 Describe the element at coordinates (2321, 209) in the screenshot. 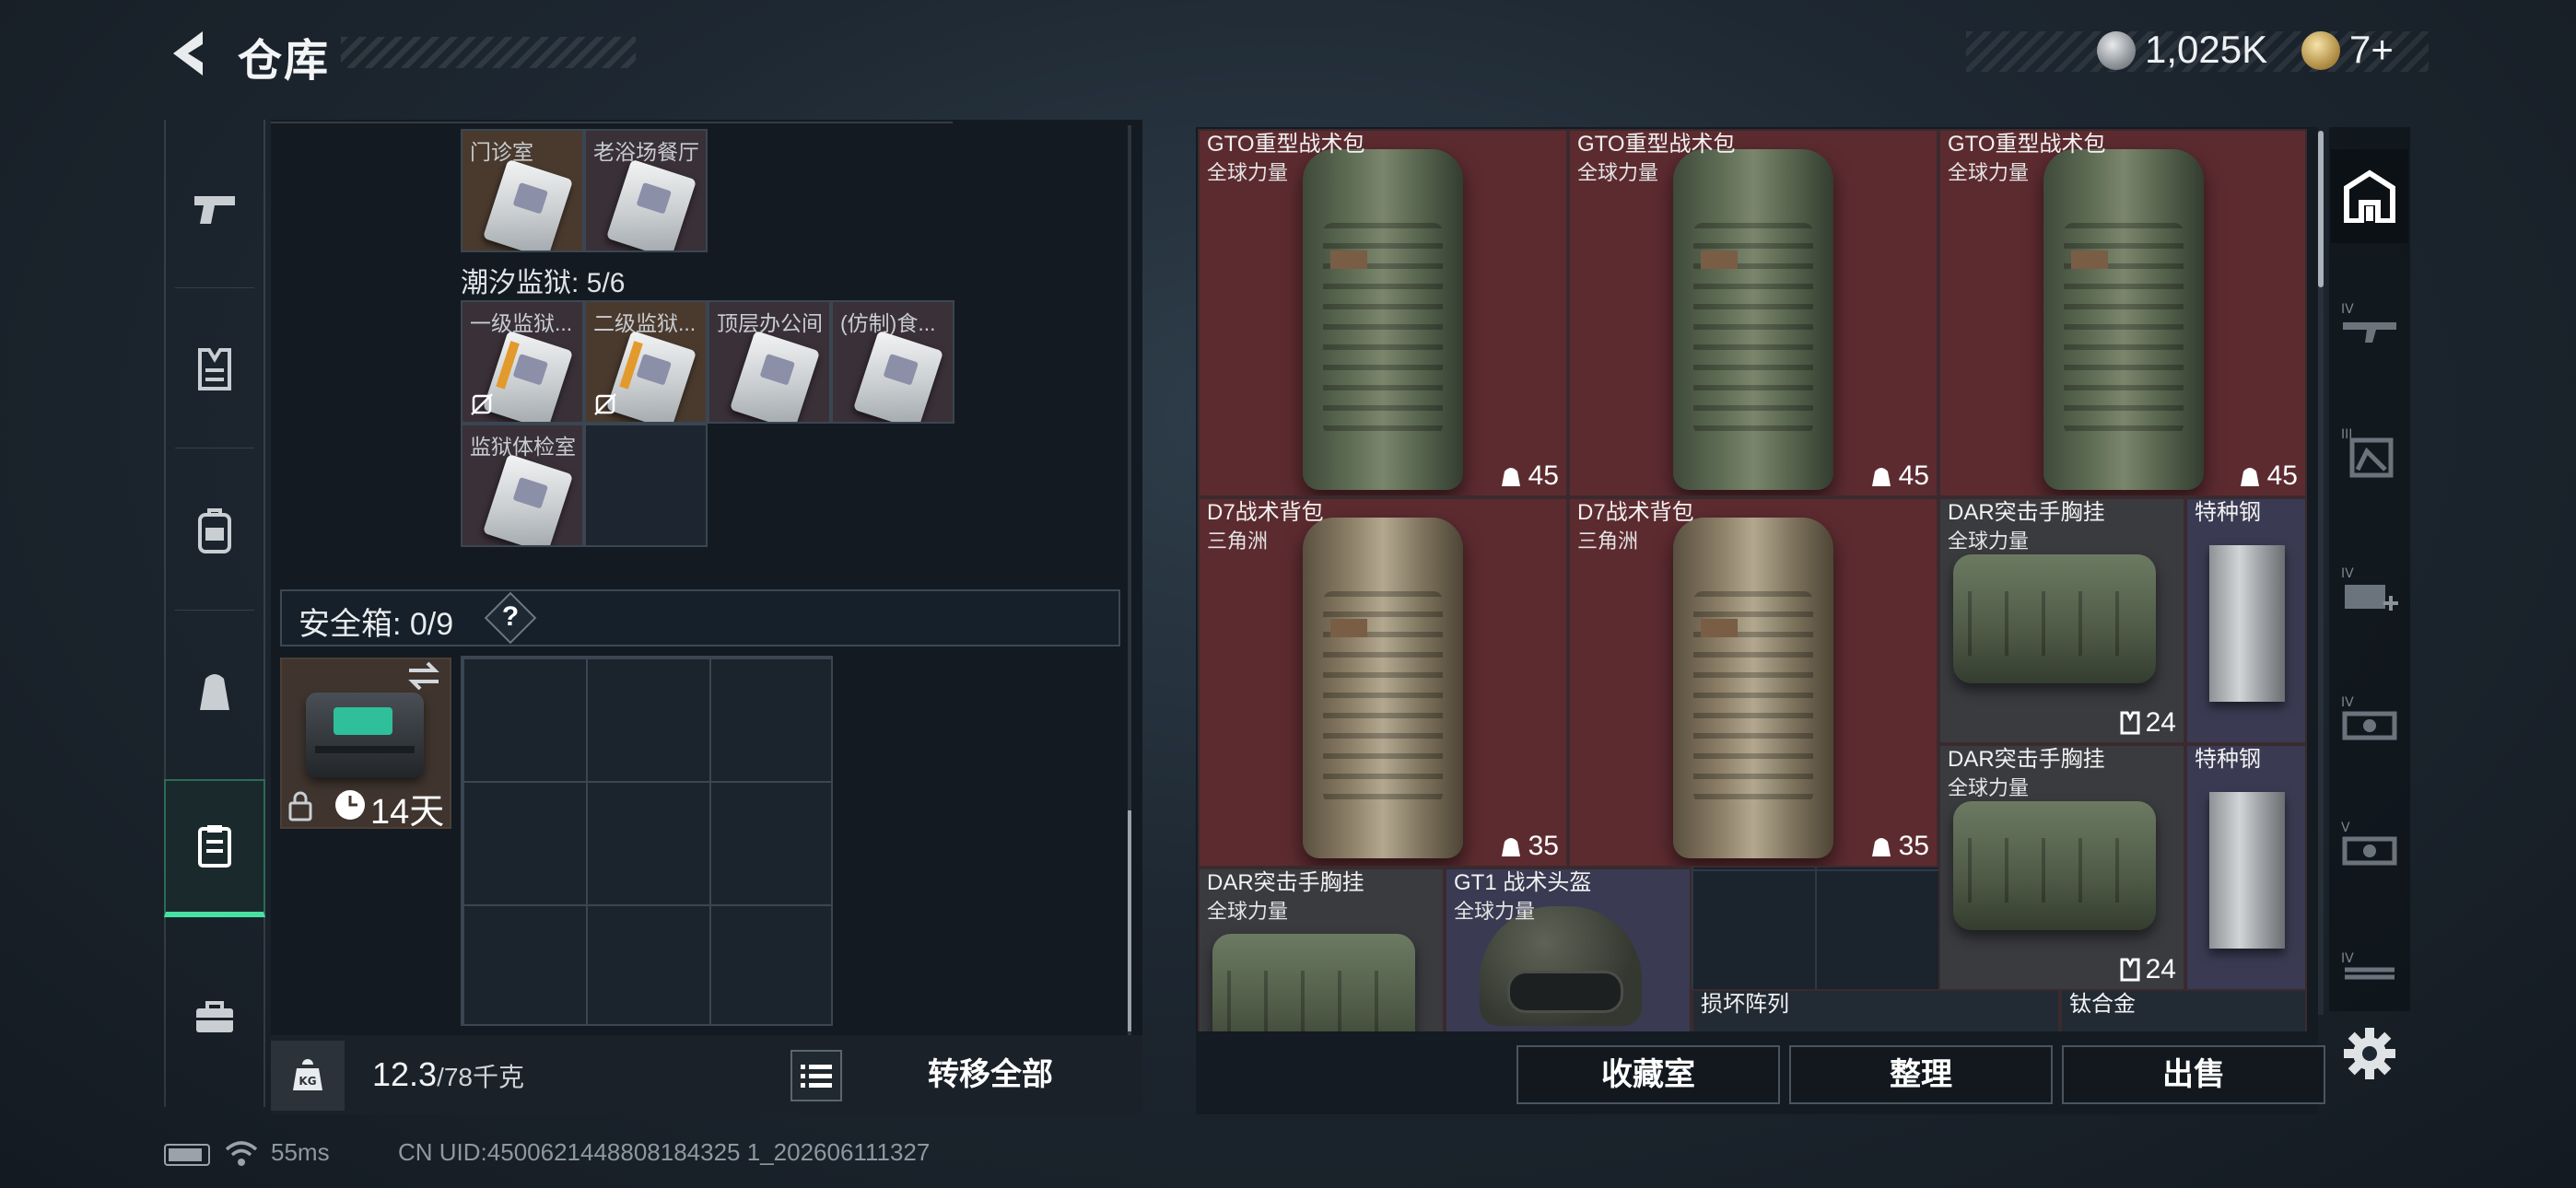

I see `stash-scroll-thumb` at that location.